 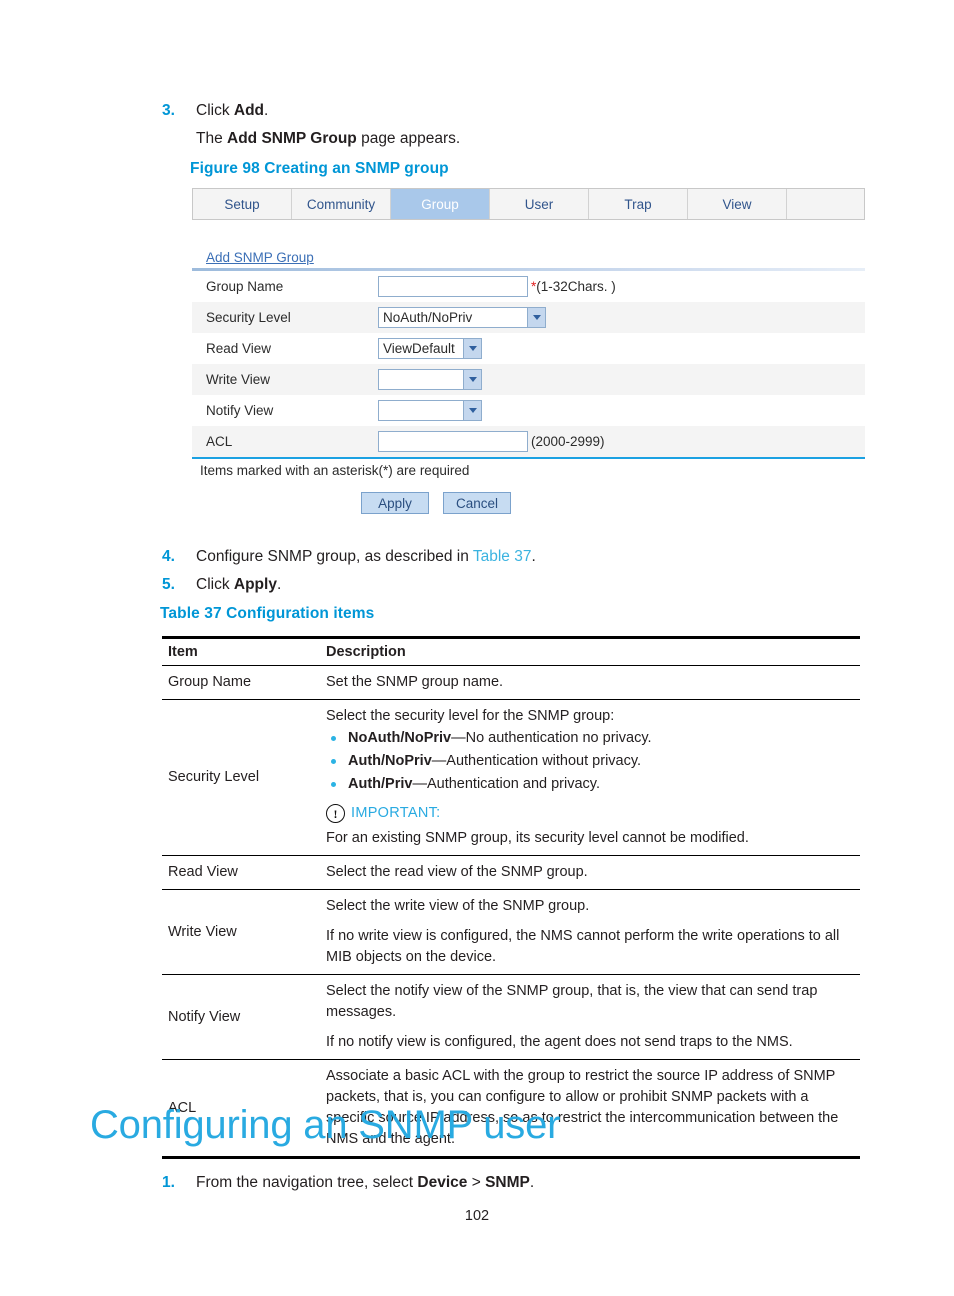 I want to click on label-notify-view: Notify View, so click(x=240, y=410).